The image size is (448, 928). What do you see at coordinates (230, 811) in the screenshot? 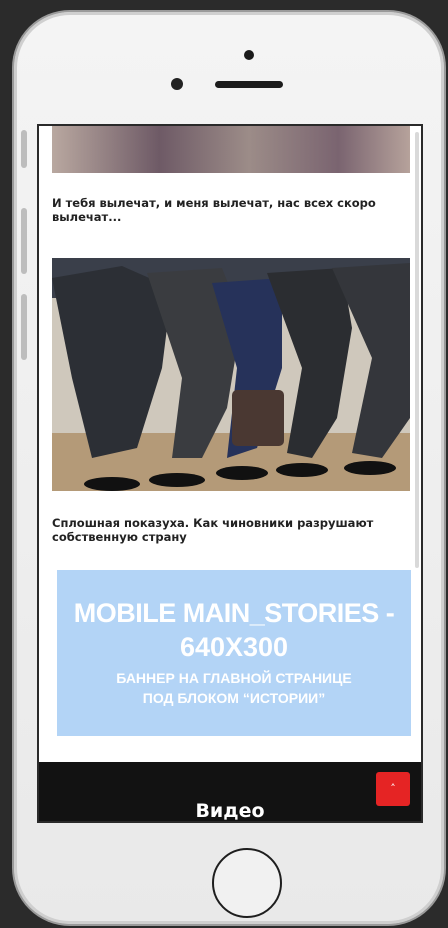
I see `video-section-title: Видео` at bounding box center [230, 811].